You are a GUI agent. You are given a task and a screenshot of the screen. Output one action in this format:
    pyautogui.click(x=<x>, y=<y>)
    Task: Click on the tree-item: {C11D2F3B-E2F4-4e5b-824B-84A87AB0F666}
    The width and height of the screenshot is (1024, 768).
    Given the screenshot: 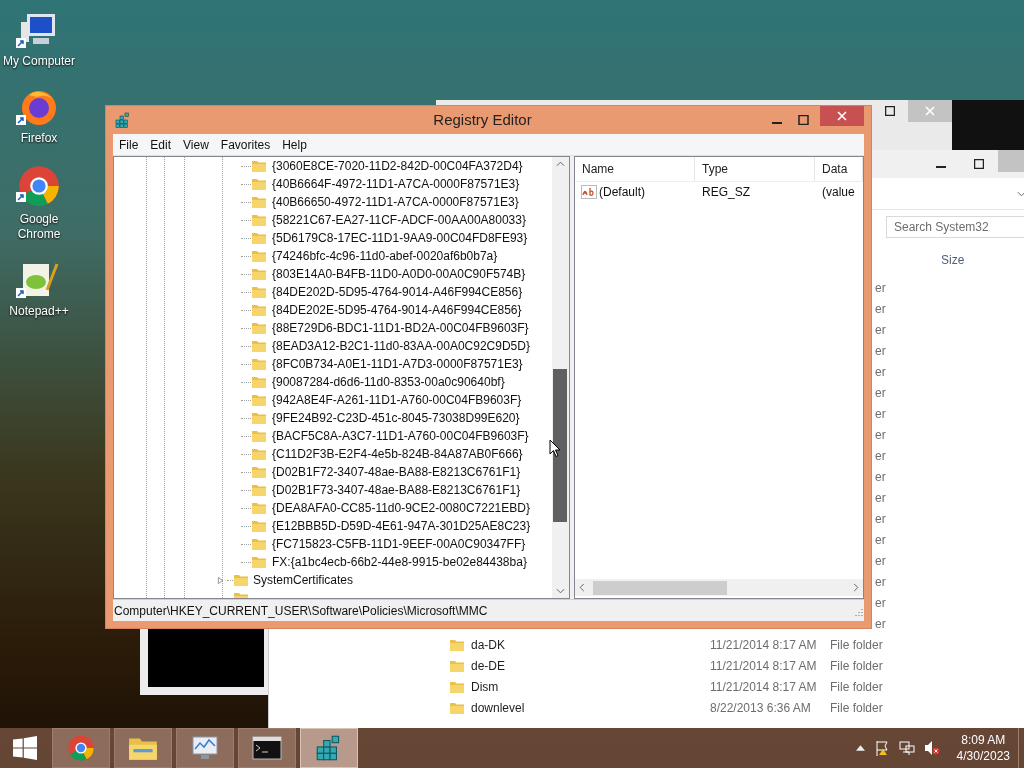 What is the action you would take?
    pyautogui.click(x=397, y=454)
    